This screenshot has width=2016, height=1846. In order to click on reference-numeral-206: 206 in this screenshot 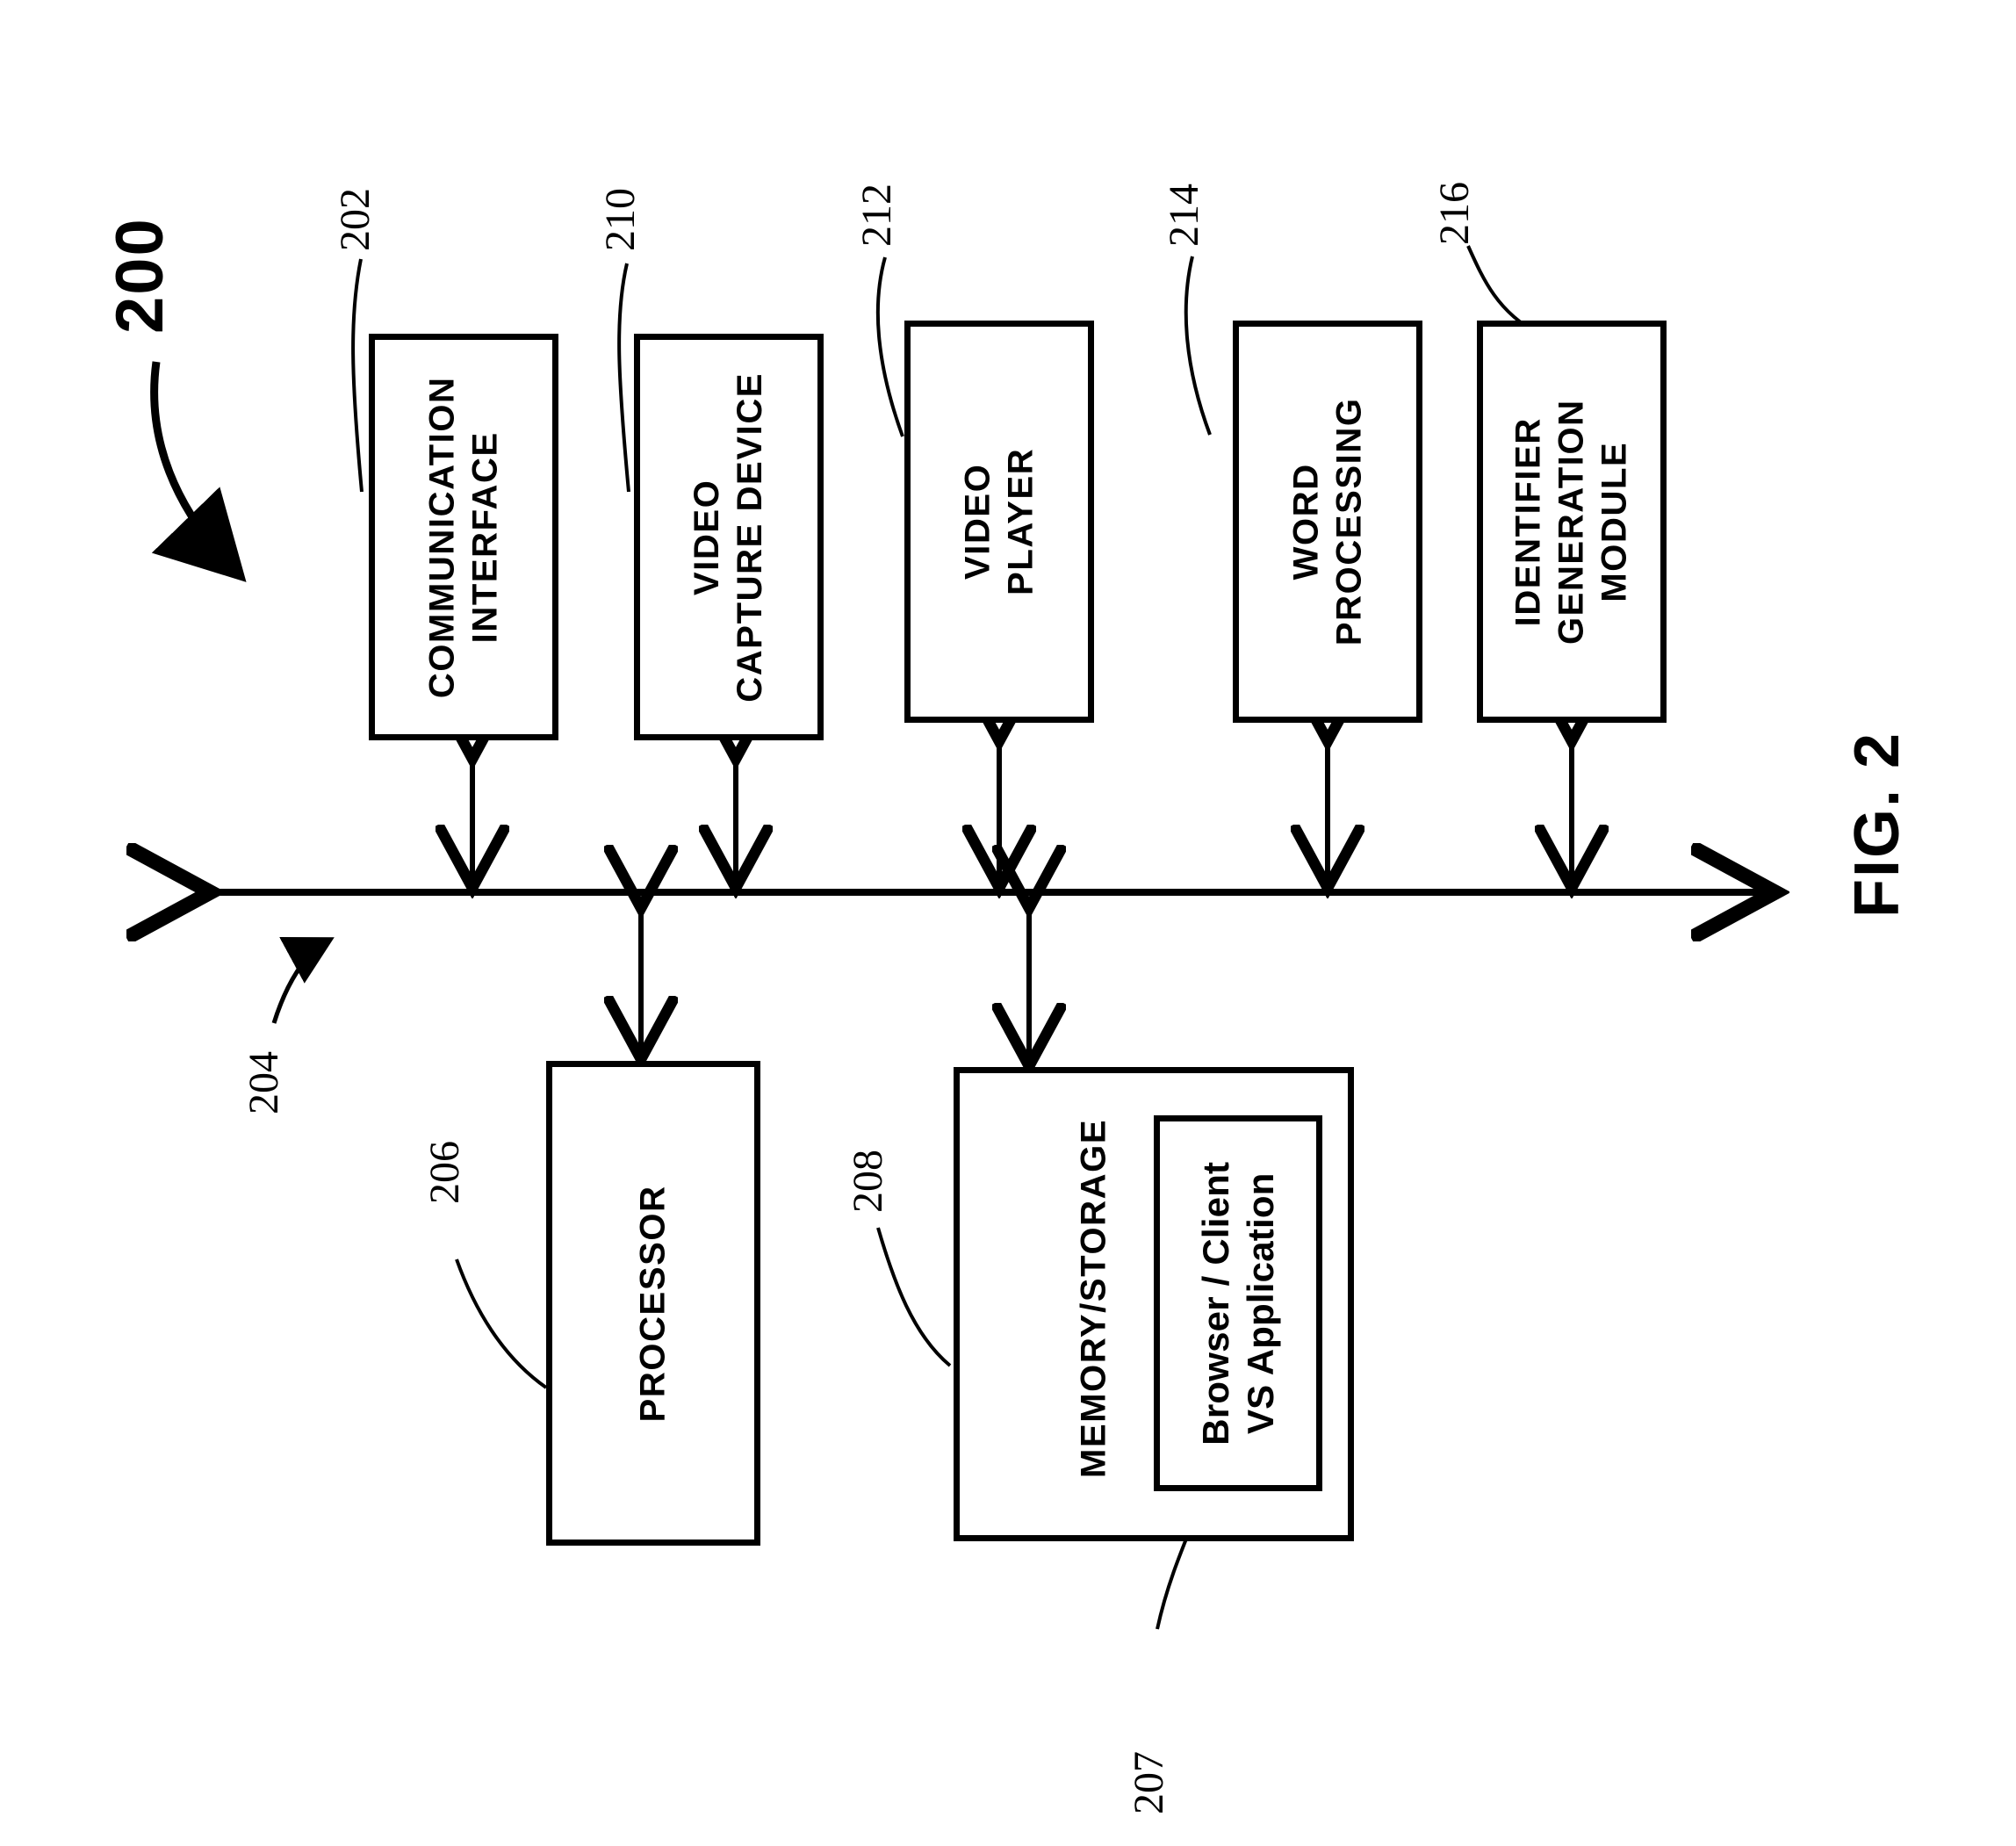, I will do `click(444, 1172)`.